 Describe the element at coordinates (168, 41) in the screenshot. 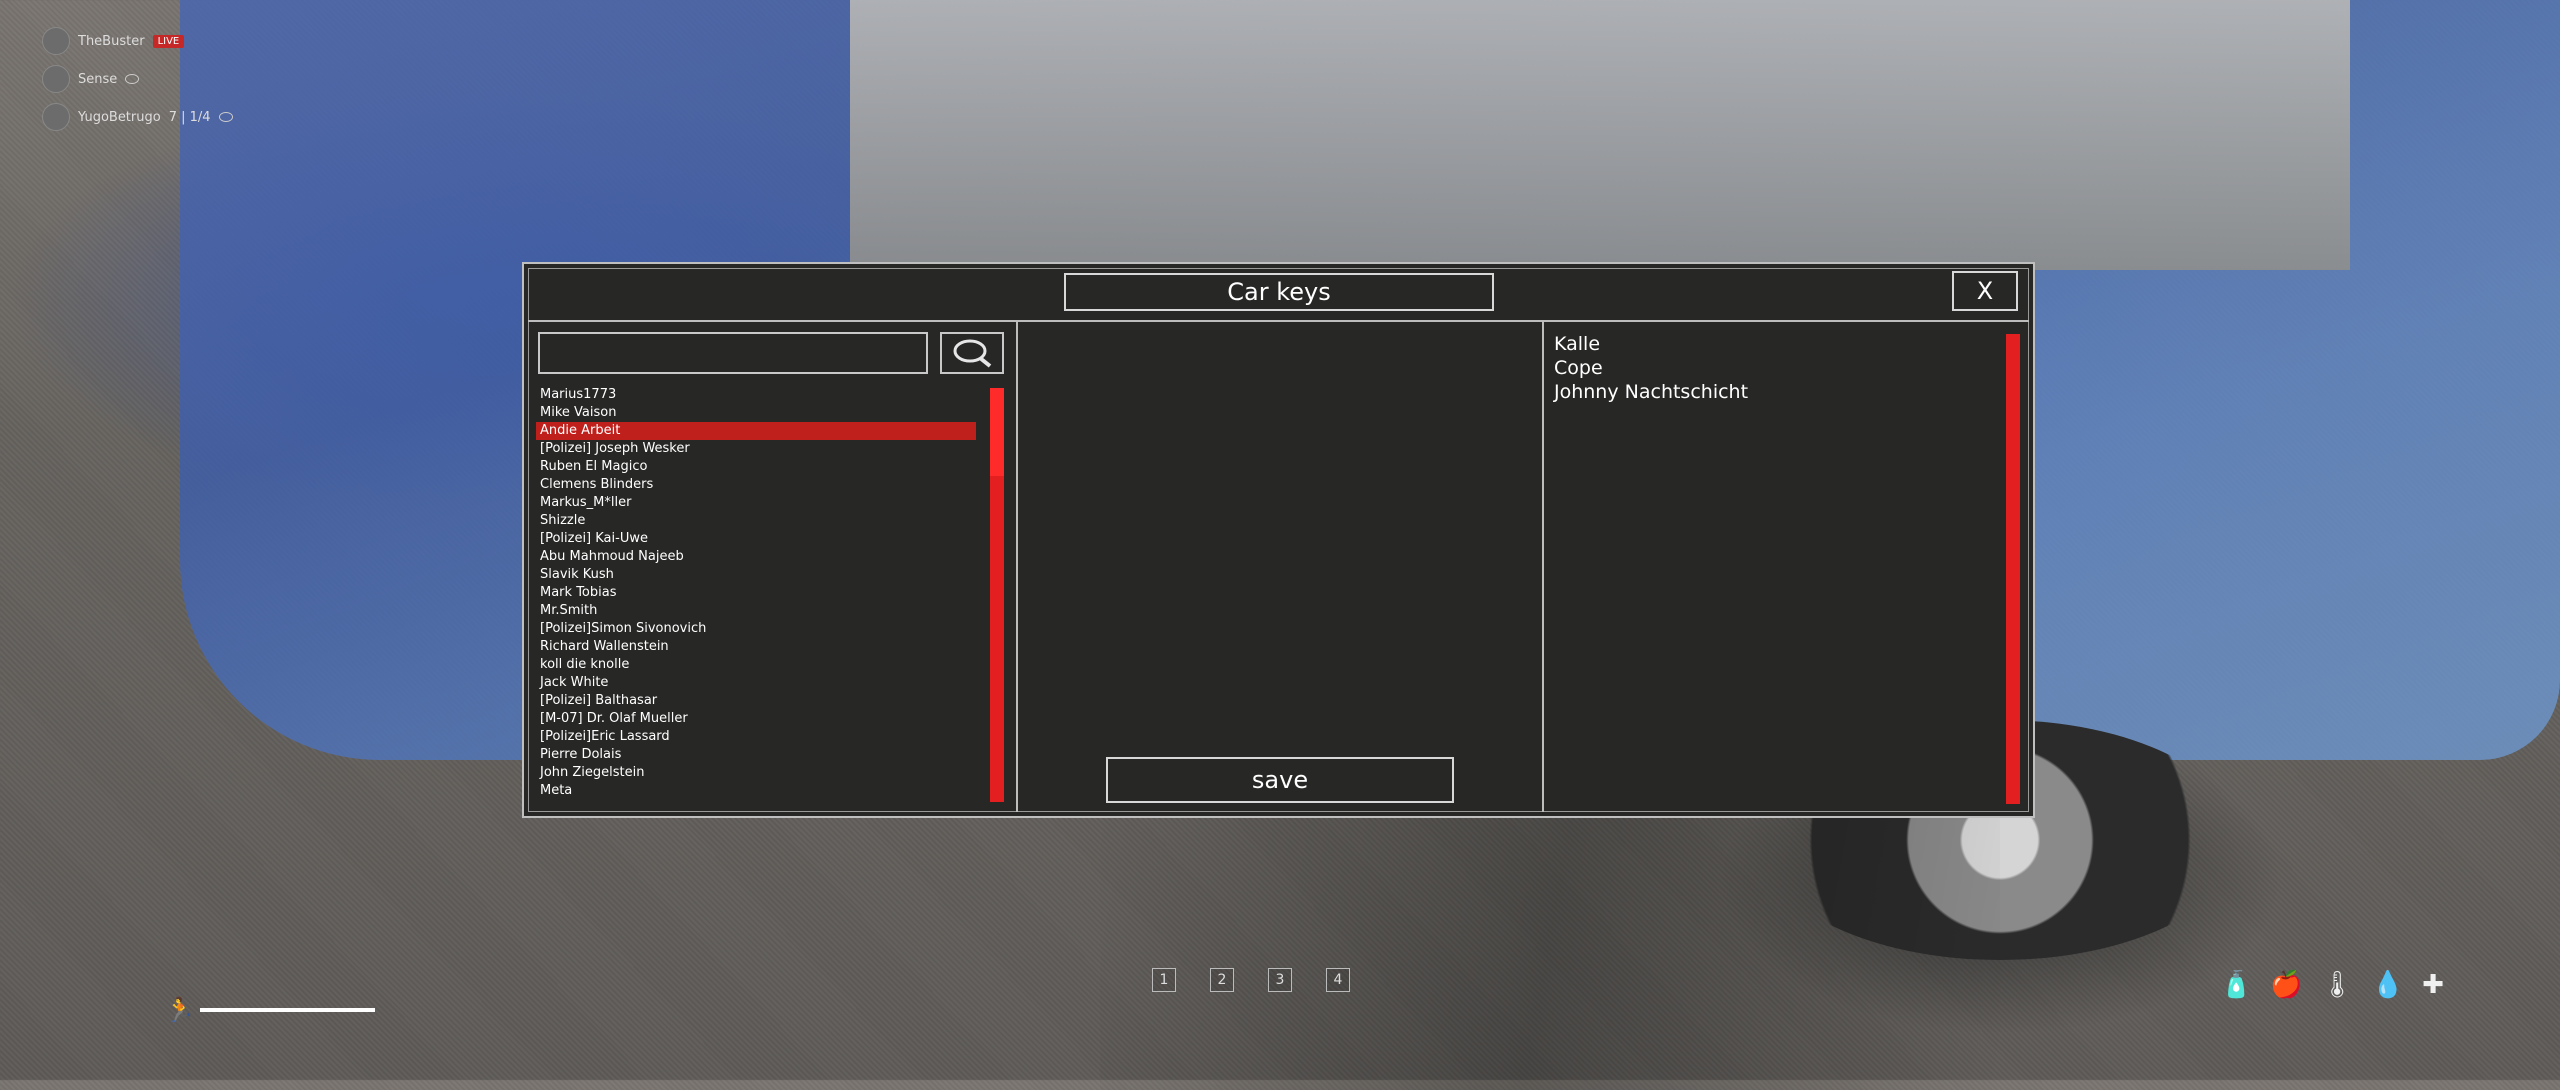

I see `live-badge: LIVE` at that location.